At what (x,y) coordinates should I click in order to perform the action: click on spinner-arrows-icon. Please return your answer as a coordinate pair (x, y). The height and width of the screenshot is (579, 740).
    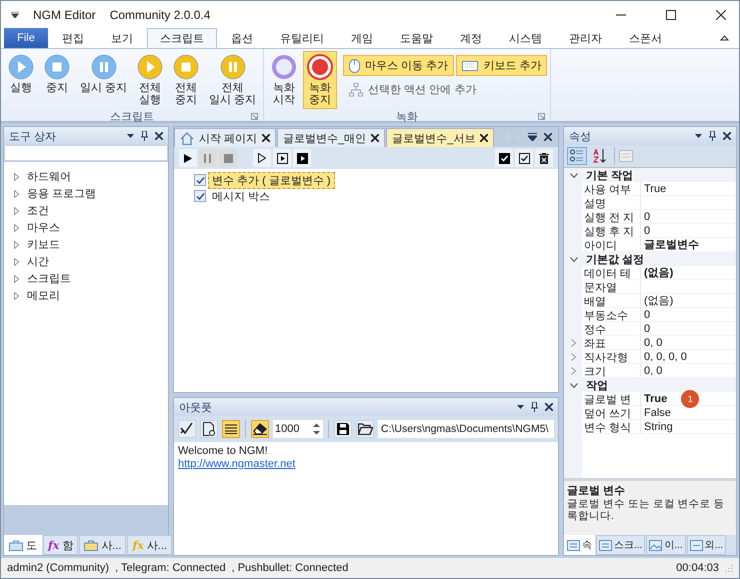
    Looking at the image, I should click on (316, 429).